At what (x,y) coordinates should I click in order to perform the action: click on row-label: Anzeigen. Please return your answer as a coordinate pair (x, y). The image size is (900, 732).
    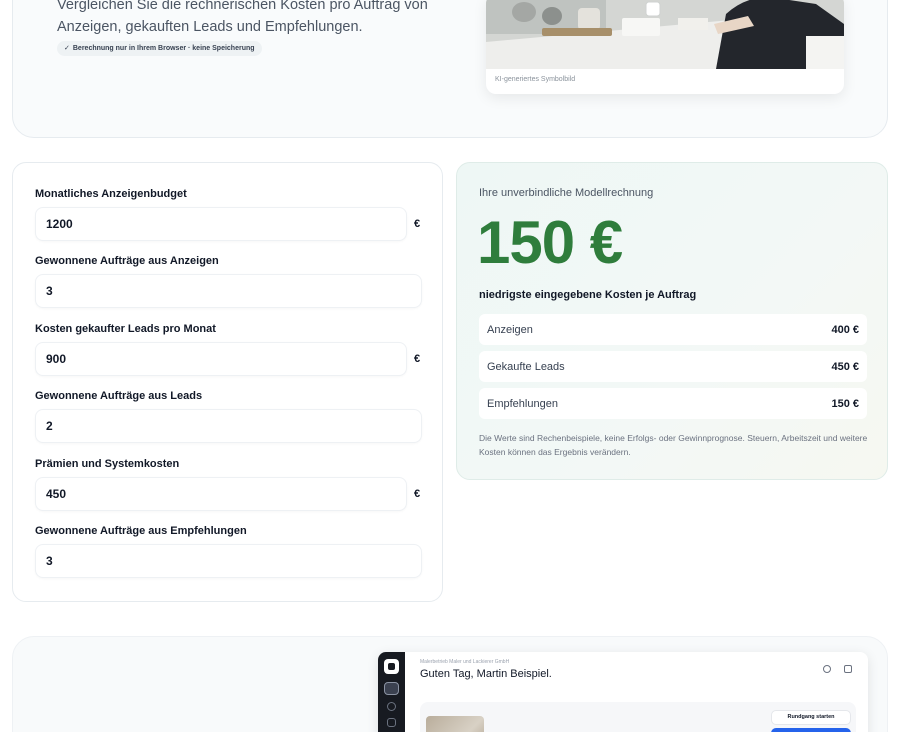
    Looking at the image, I should click on (510, 329).